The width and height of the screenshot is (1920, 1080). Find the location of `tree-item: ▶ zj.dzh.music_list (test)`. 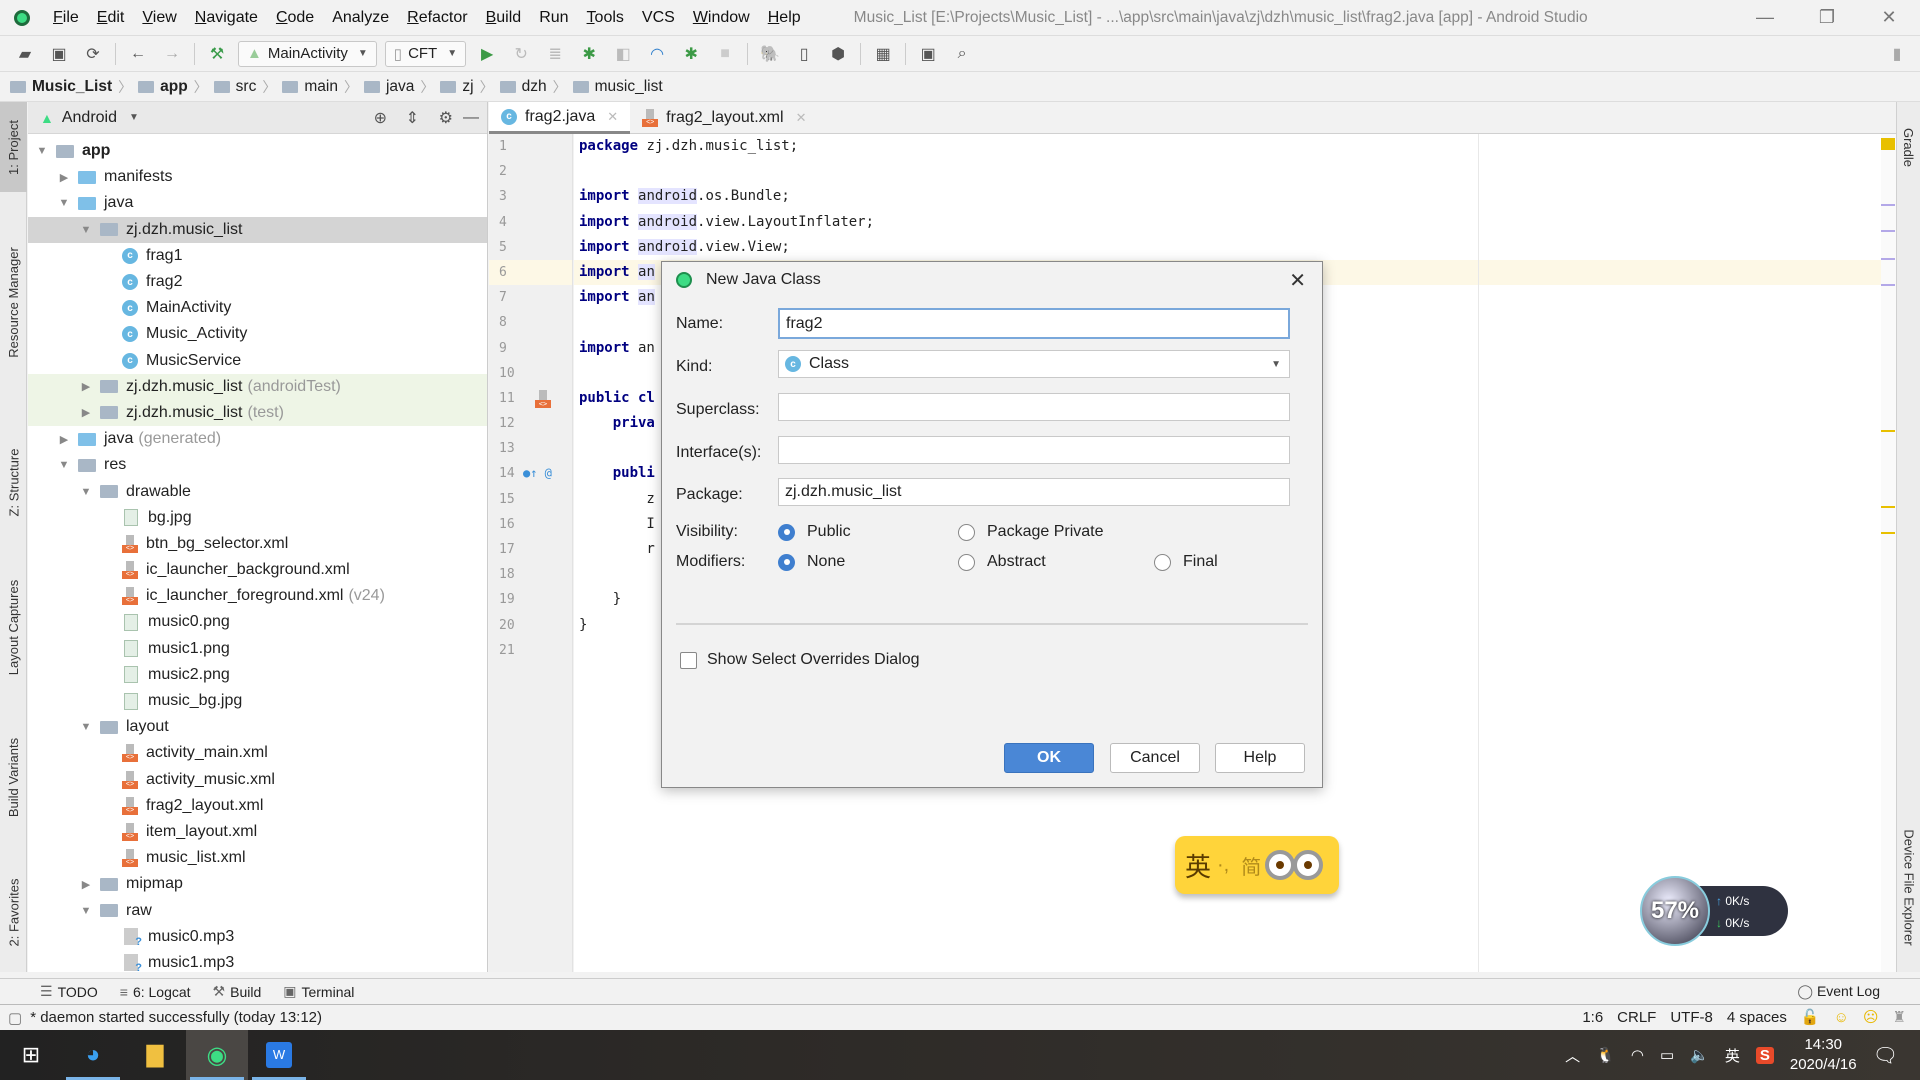

tree-item: ▶ zj.dzh.music_list (test) is located at coordinates (257, 413).